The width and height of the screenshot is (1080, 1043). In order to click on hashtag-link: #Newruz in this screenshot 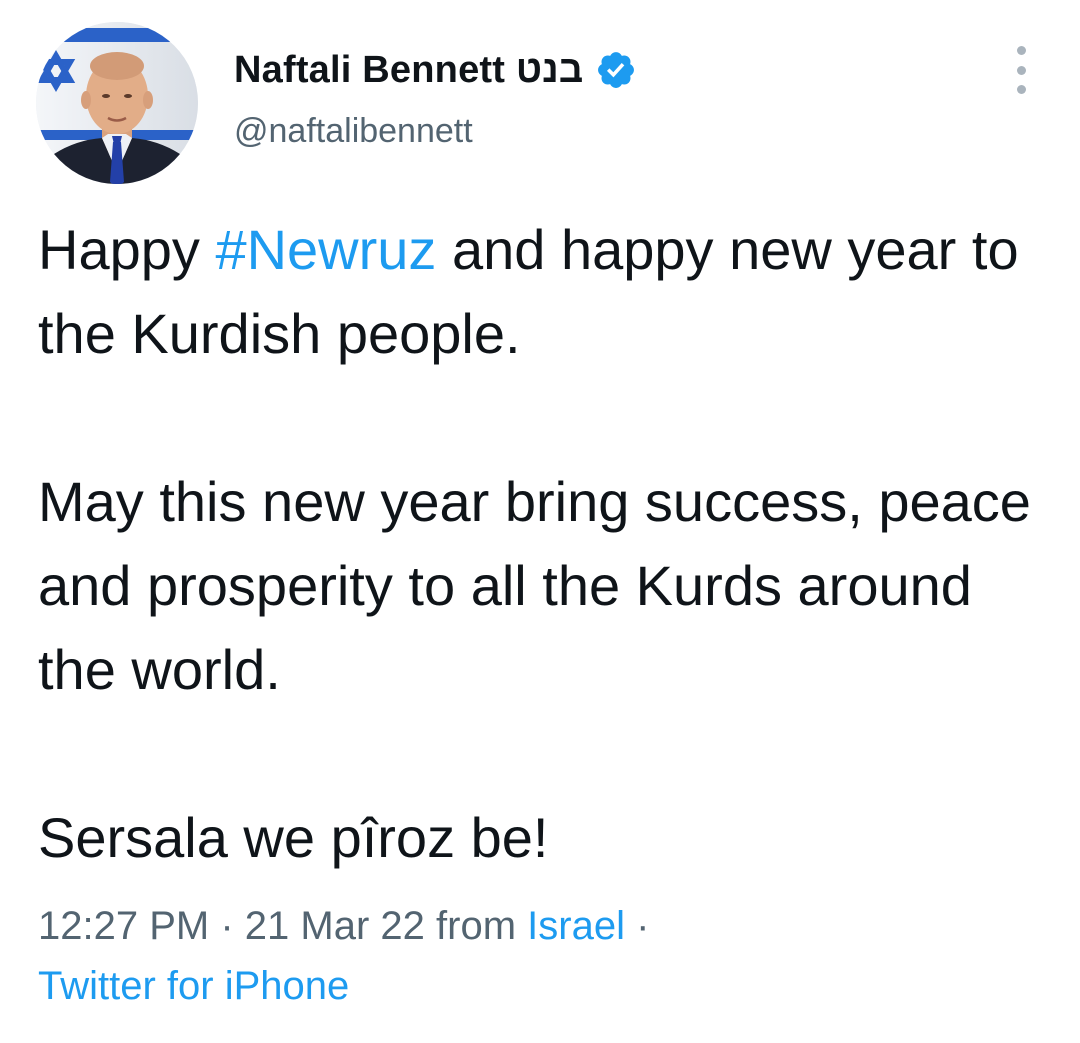, I will do `click(325, 249)`.